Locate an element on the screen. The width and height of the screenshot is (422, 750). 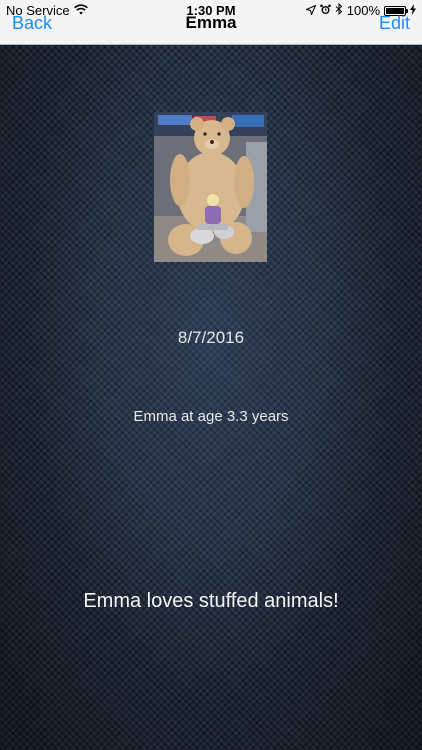
page-title: Emma is located at coordinates (211, 22).